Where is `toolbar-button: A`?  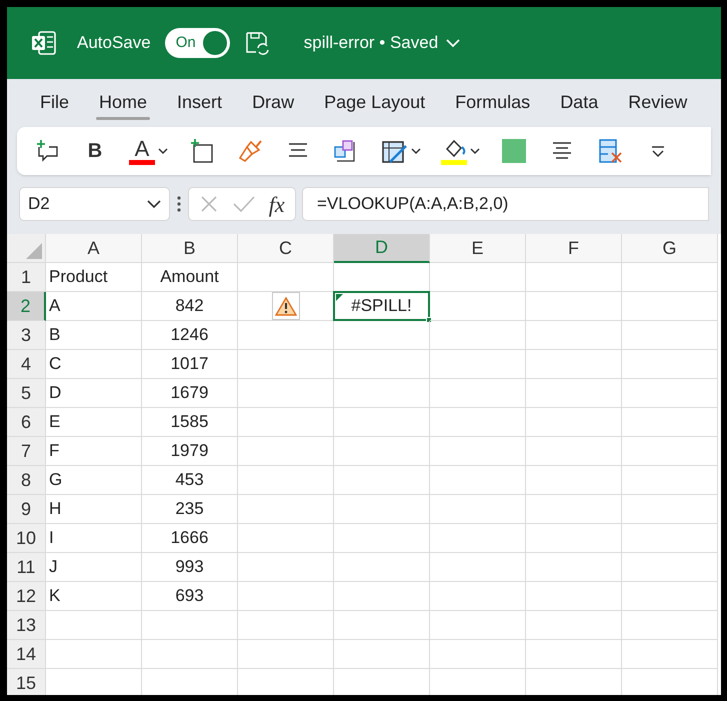 toolbar-button: A is located at coordinates (148, 151).